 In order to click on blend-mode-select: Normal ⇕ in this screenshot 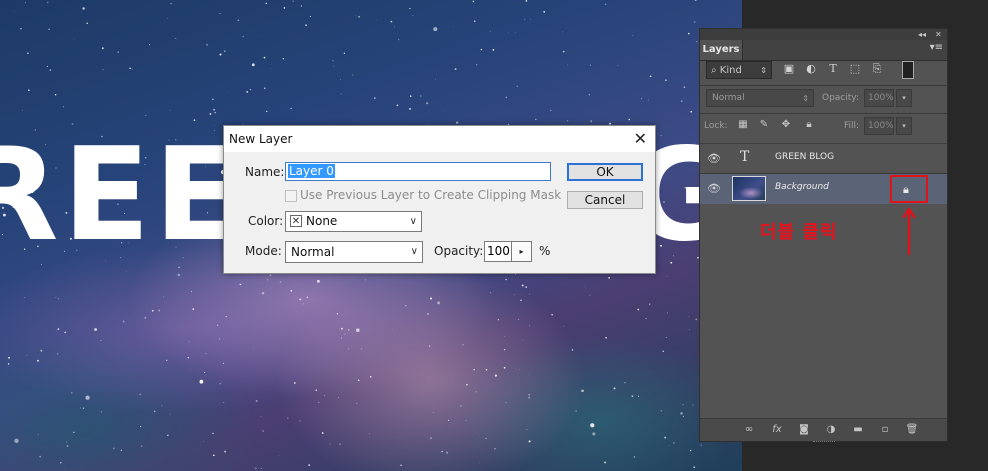, I will do `click(760, 98)`.